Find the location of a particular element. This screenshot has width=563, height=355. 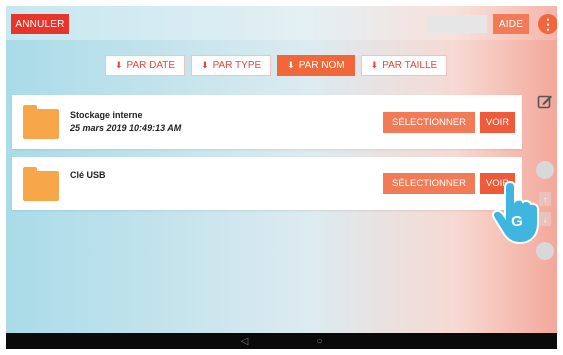

sort-by-date-button: ⬇ PAR DATE is located at coordinates (145, 65).